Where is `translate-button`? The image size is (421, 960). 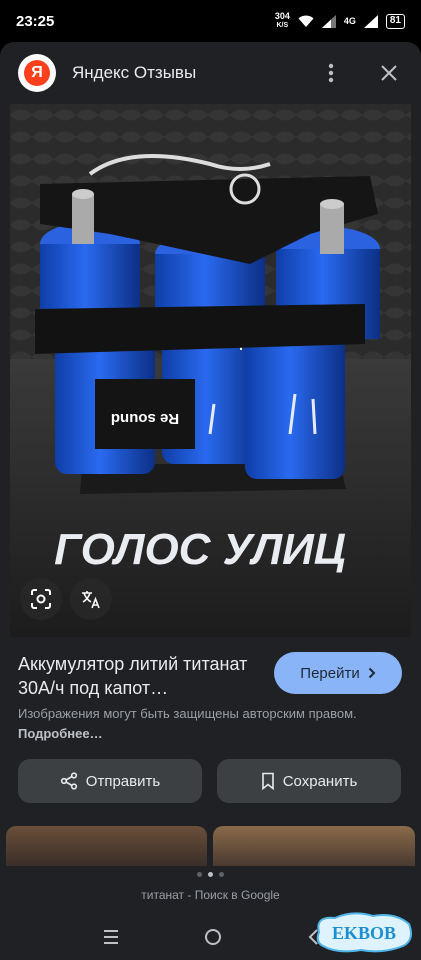 translate-button is located at coordinates (91, 599).